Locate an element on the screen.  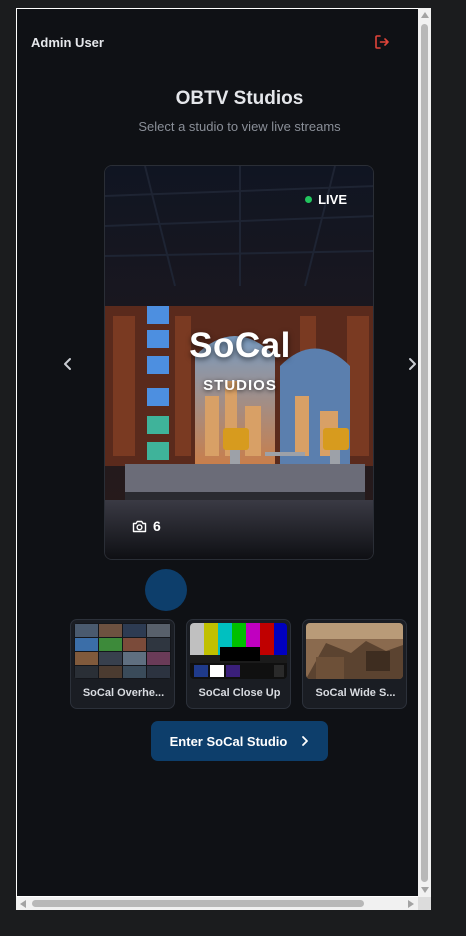
stream-card-close-up: SoCal Close Up is located at coordinates (238, 664).